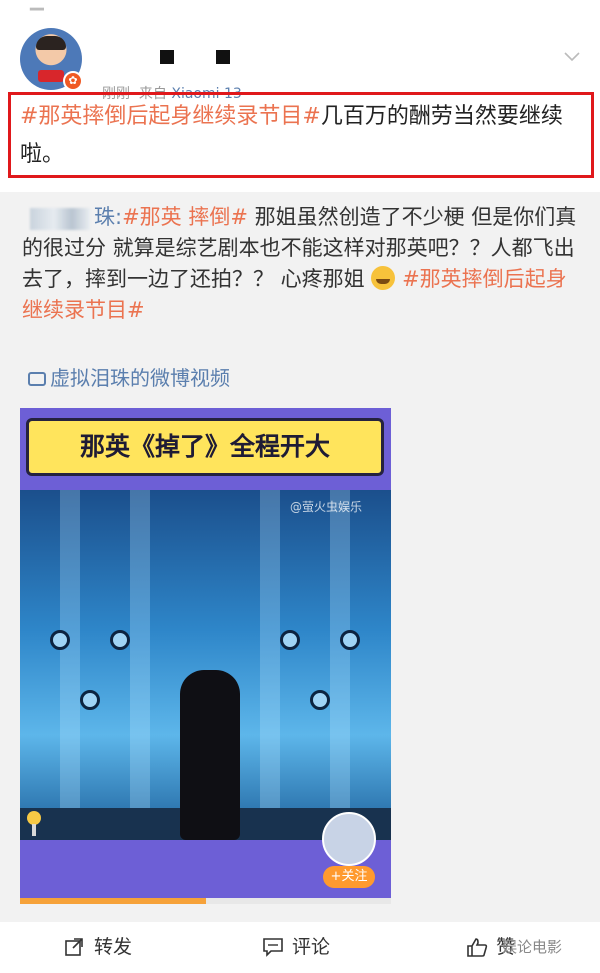 Image resolution: width=600 pixels, height=973 pixels. What do you see at coordinates (311, 947) in the screenshot?
I see `comment-label: 评论` at bounding box center [311, 947].